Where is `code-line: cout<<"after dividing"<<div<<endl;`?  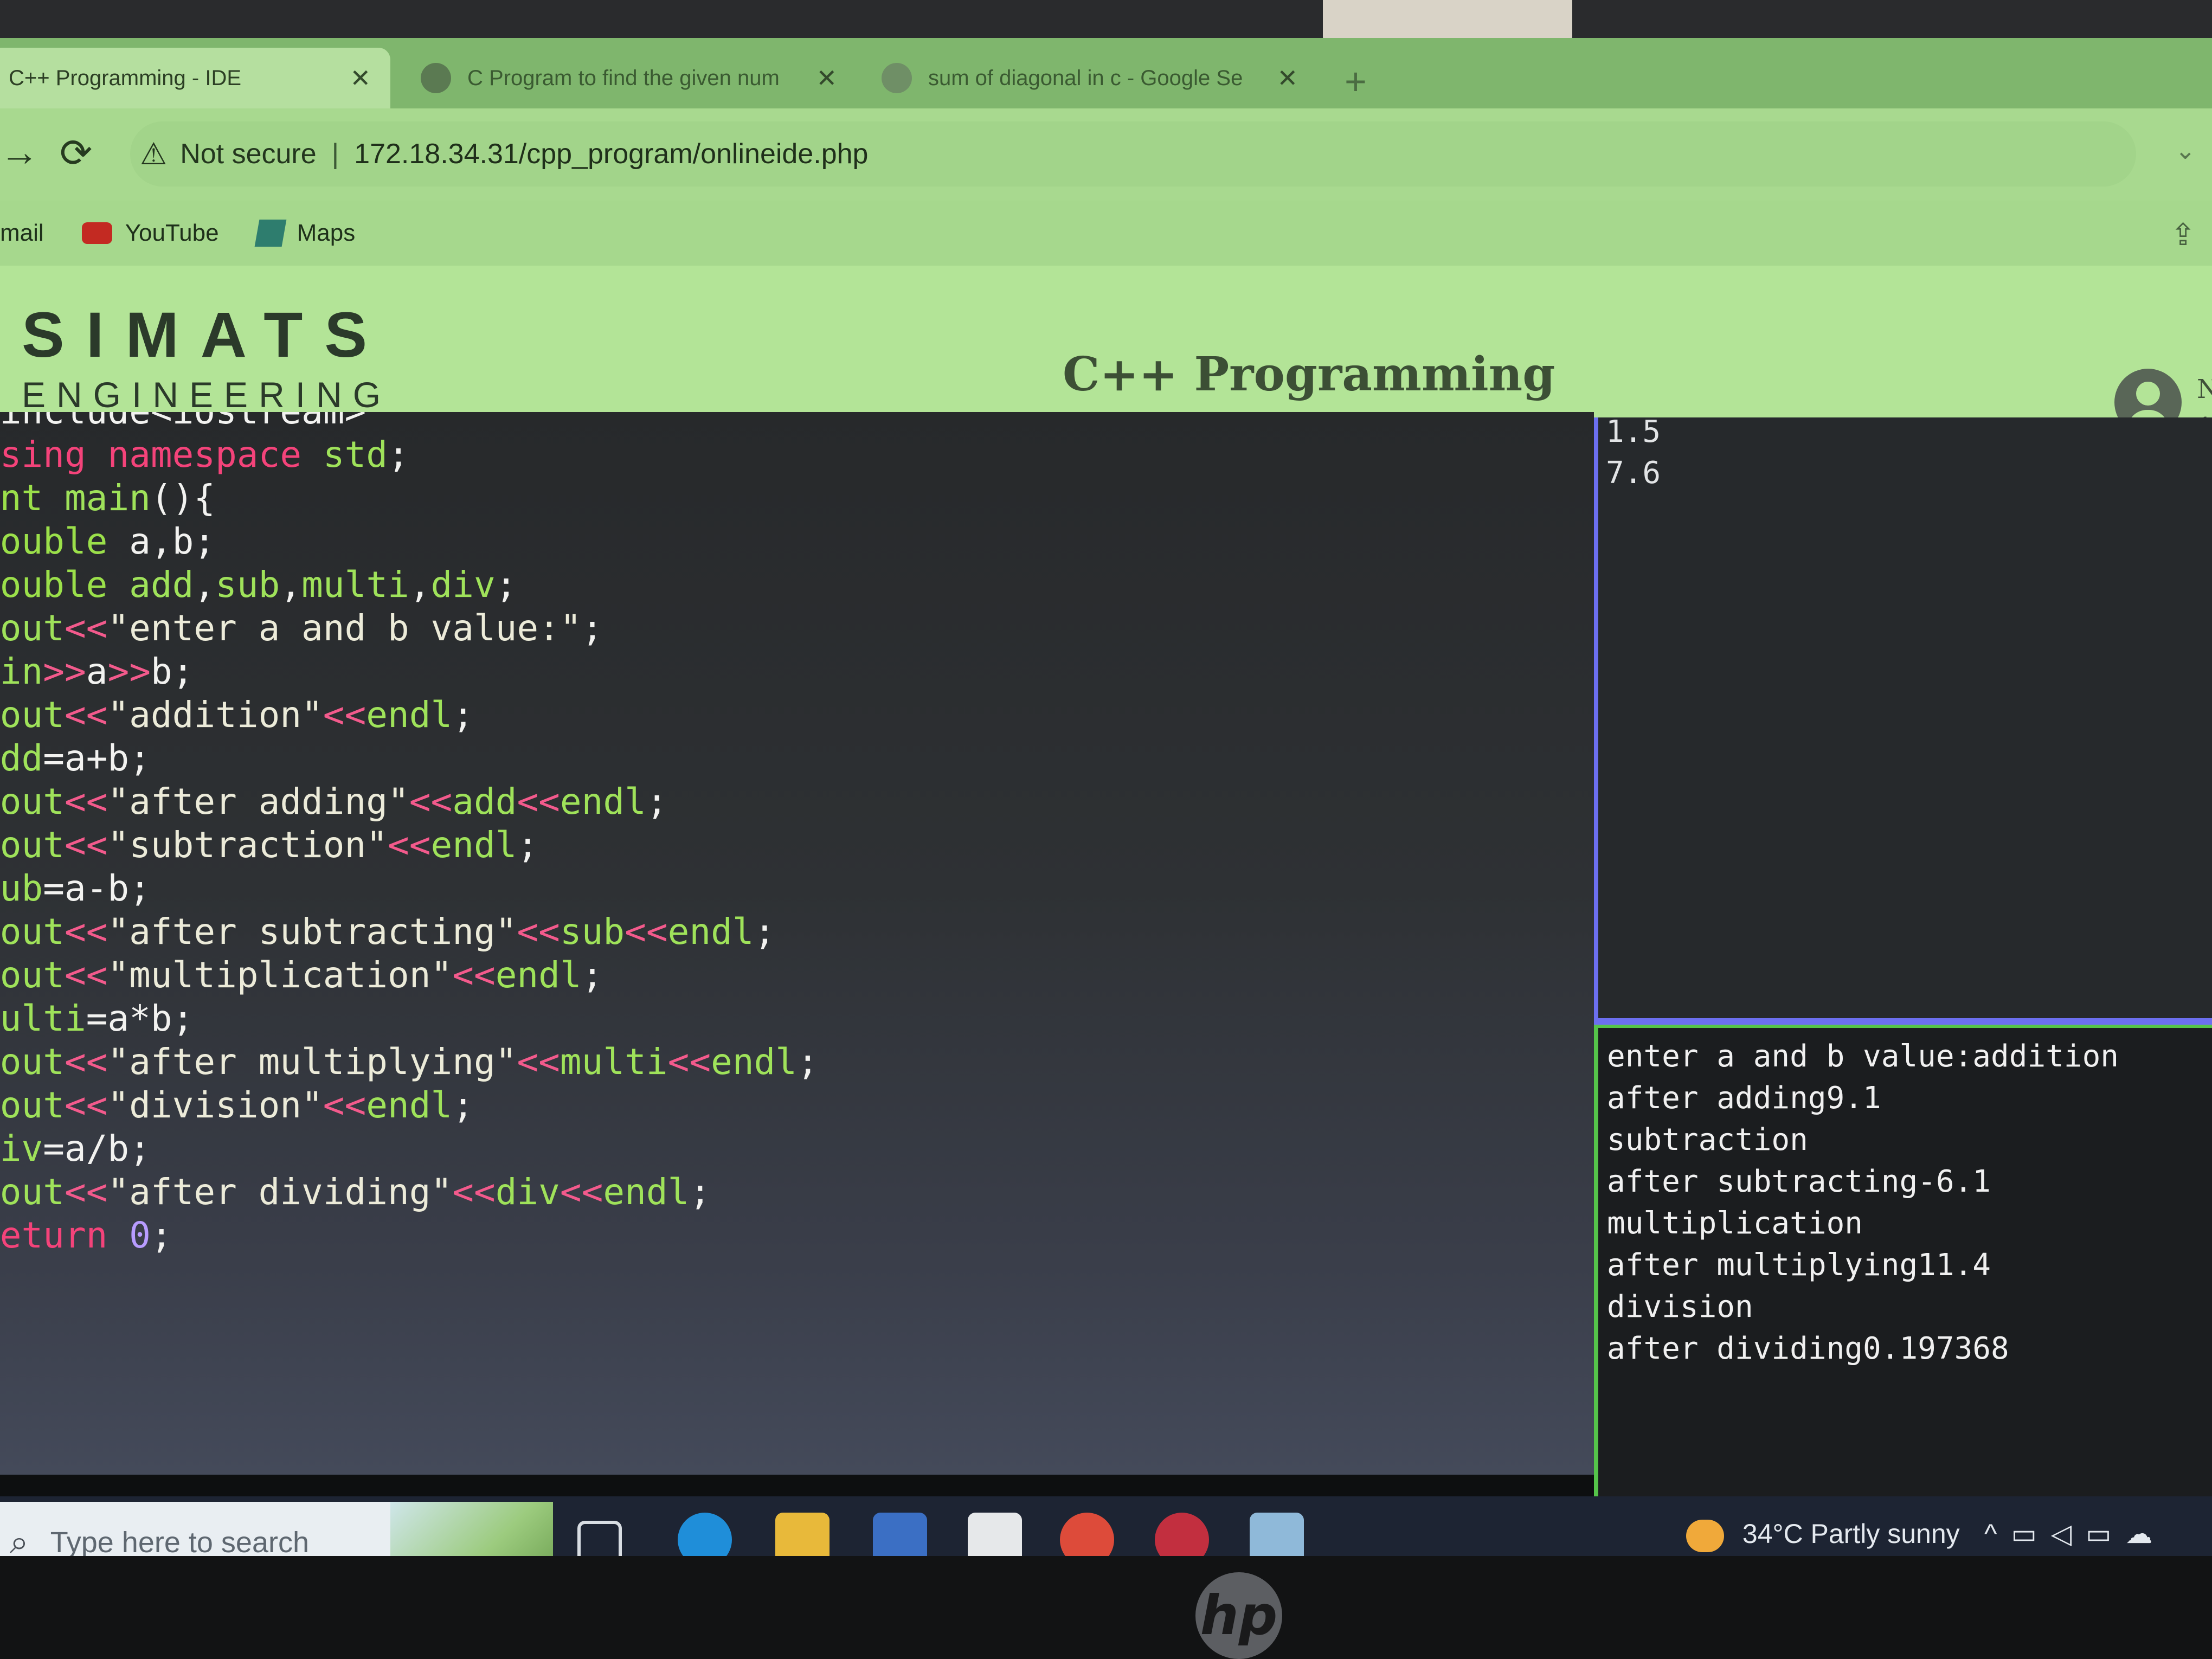 code-line: cout<<"after dividing"<<div<<endl; is located at coordinates (355, 1192).